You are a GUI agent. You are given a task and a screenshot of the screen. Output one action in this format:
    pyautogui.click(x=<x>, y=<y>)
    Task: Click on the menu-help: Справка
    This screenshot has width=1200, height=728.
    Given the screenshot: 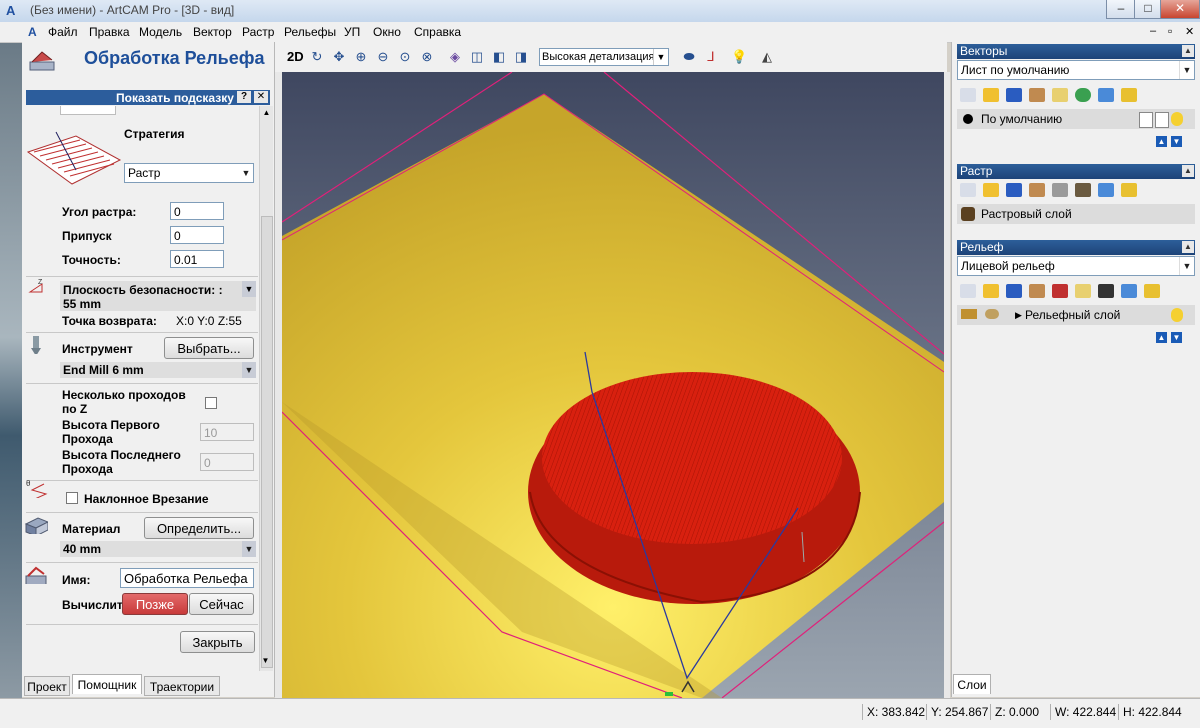 What is the action you would take?
    pyautogui.click(x=437, y=32)
    